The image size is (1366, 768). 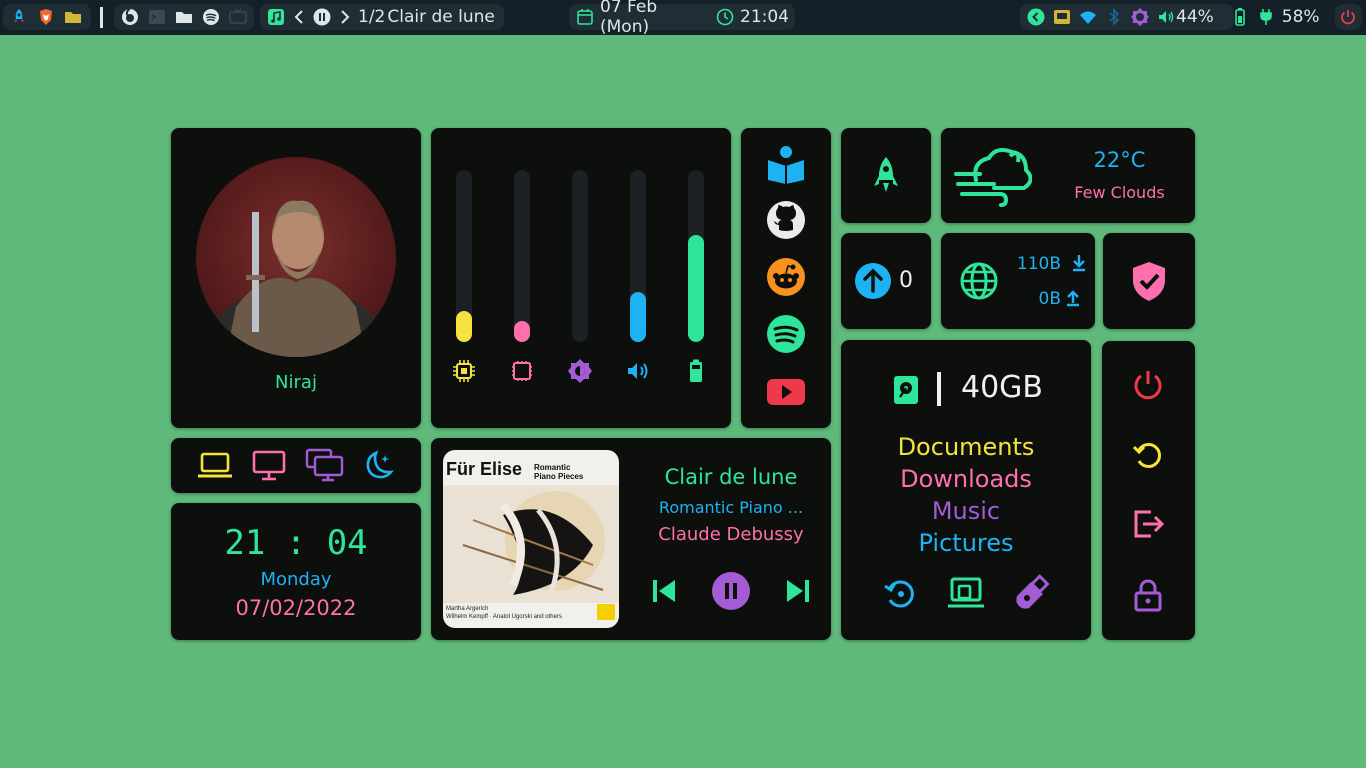 I want to click on monitor-icon, so click(x=269, y=465).